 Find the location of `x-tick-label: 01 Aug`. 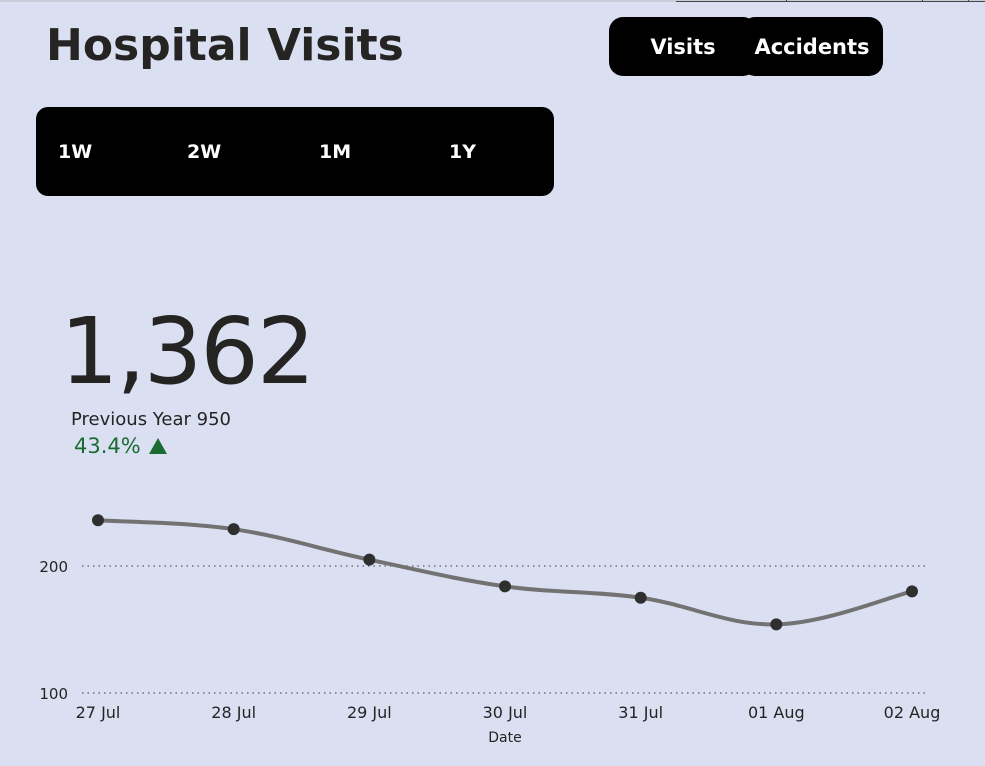

x-tick-label: 01 Aug is located at coordinates (776, 712).